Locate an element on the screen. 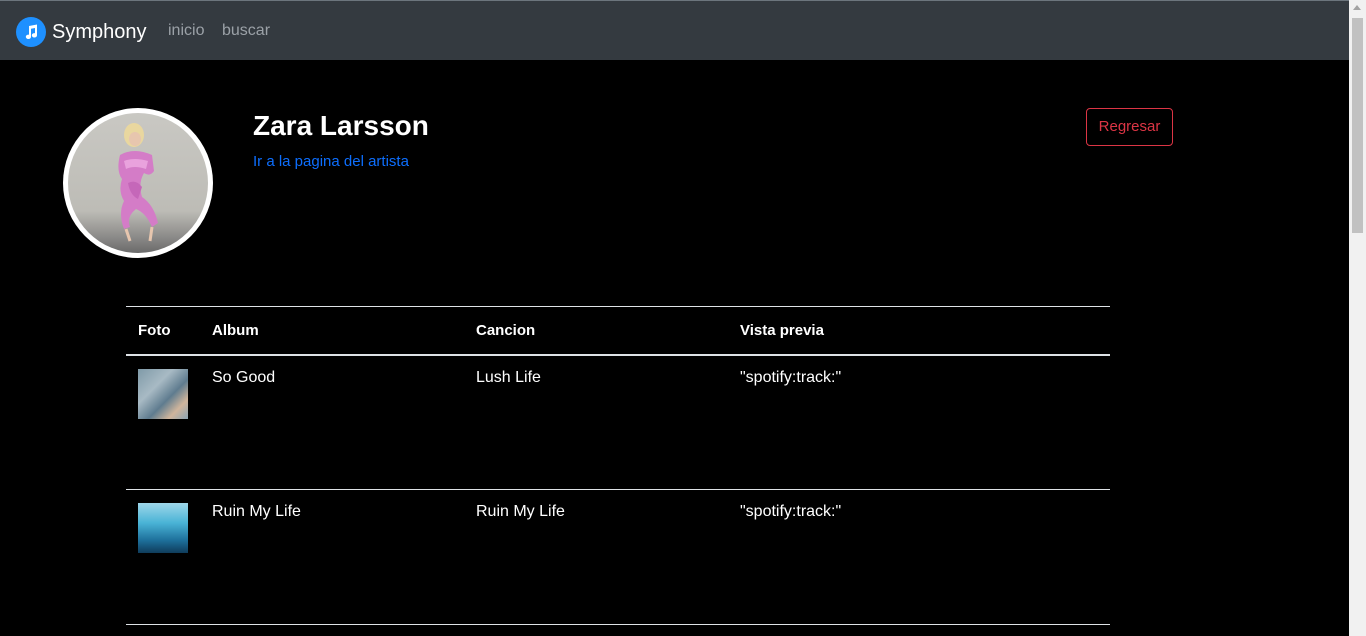 This screenshot has width=1366, height=636. brand-name: Symphony is located at coordinates (99, 31).